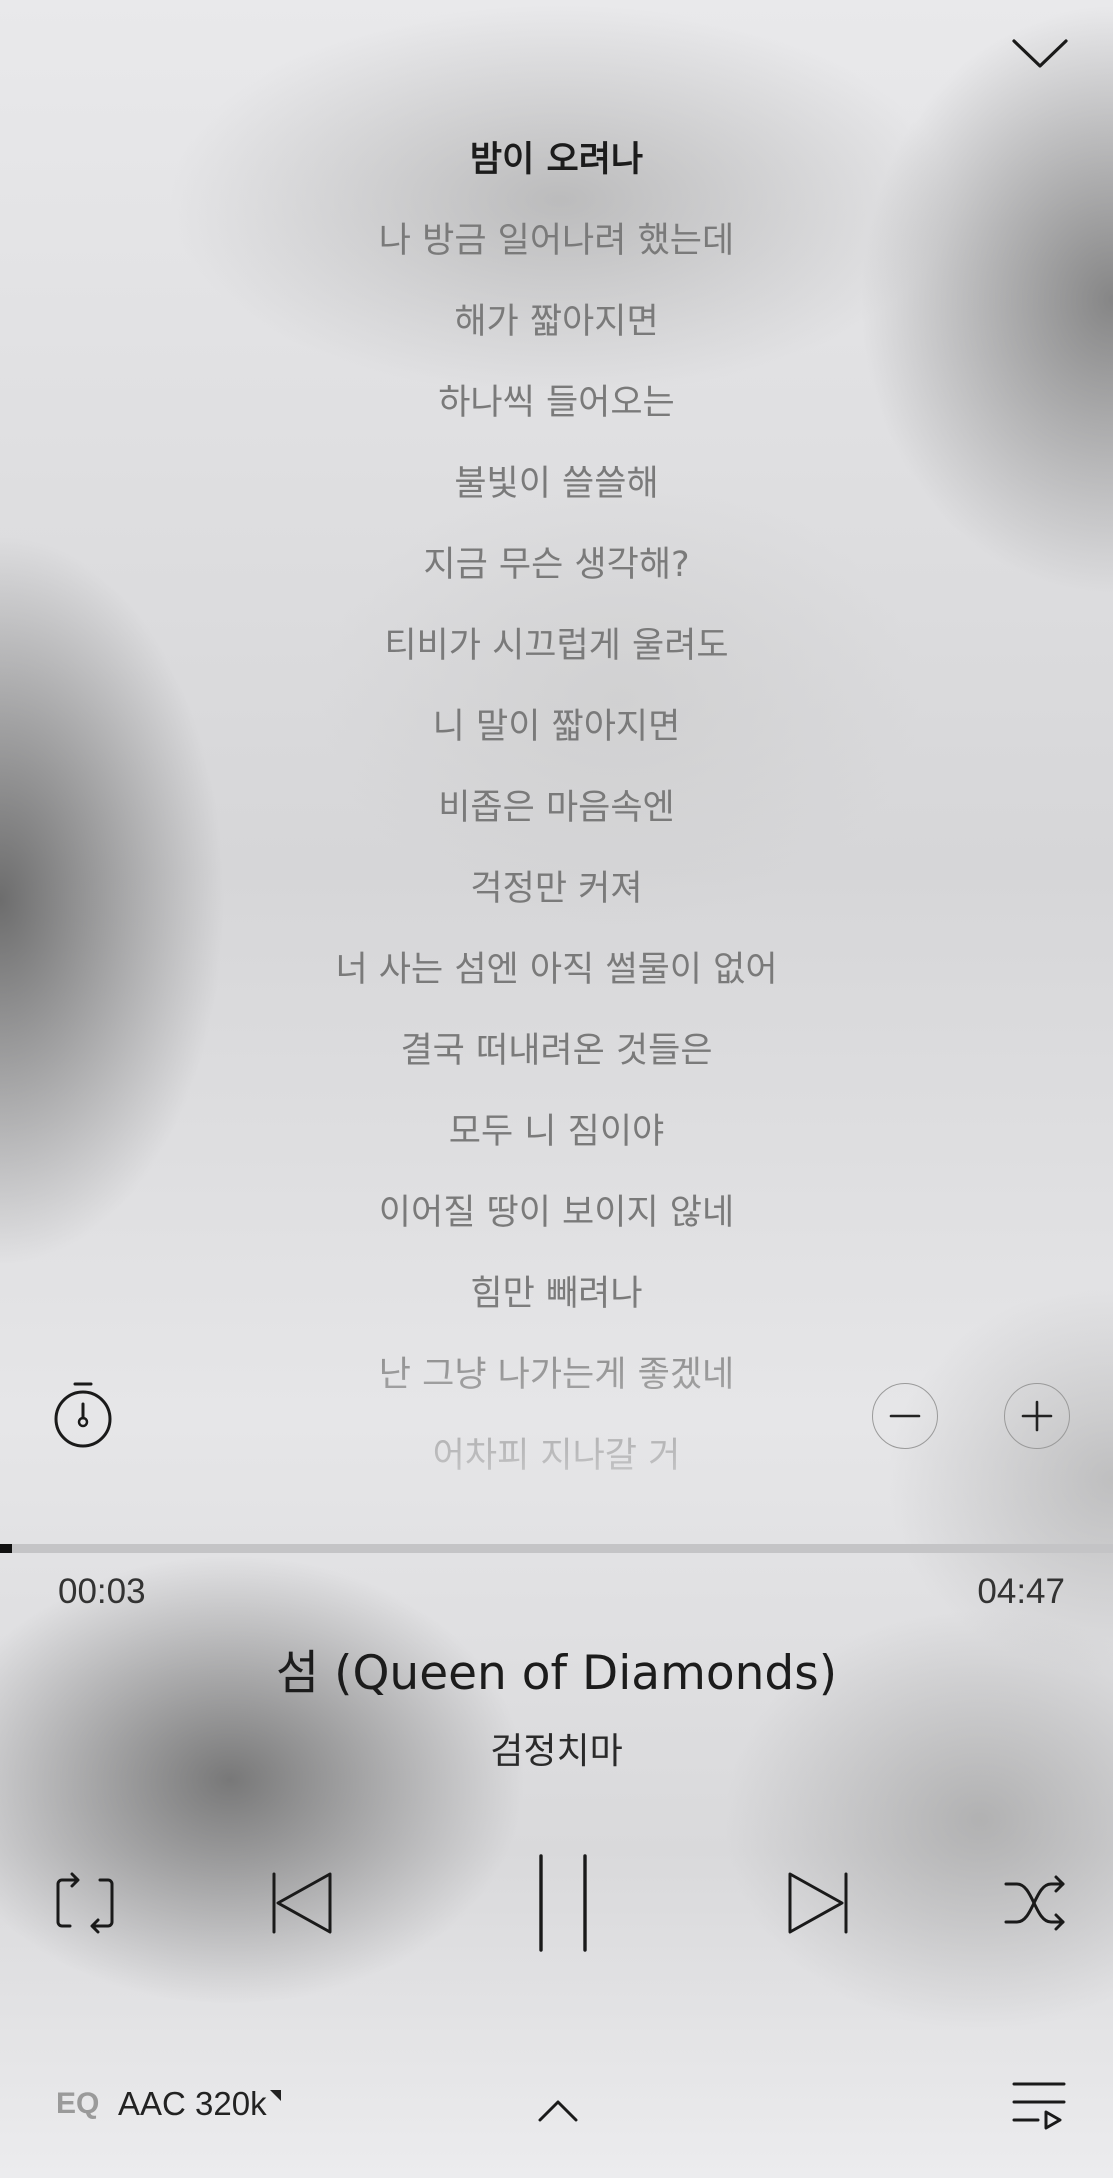 This screenshot has width=1113, height=2178. I want to click on lyric-line: 니 말이 짧아지면, so click(556, 727).